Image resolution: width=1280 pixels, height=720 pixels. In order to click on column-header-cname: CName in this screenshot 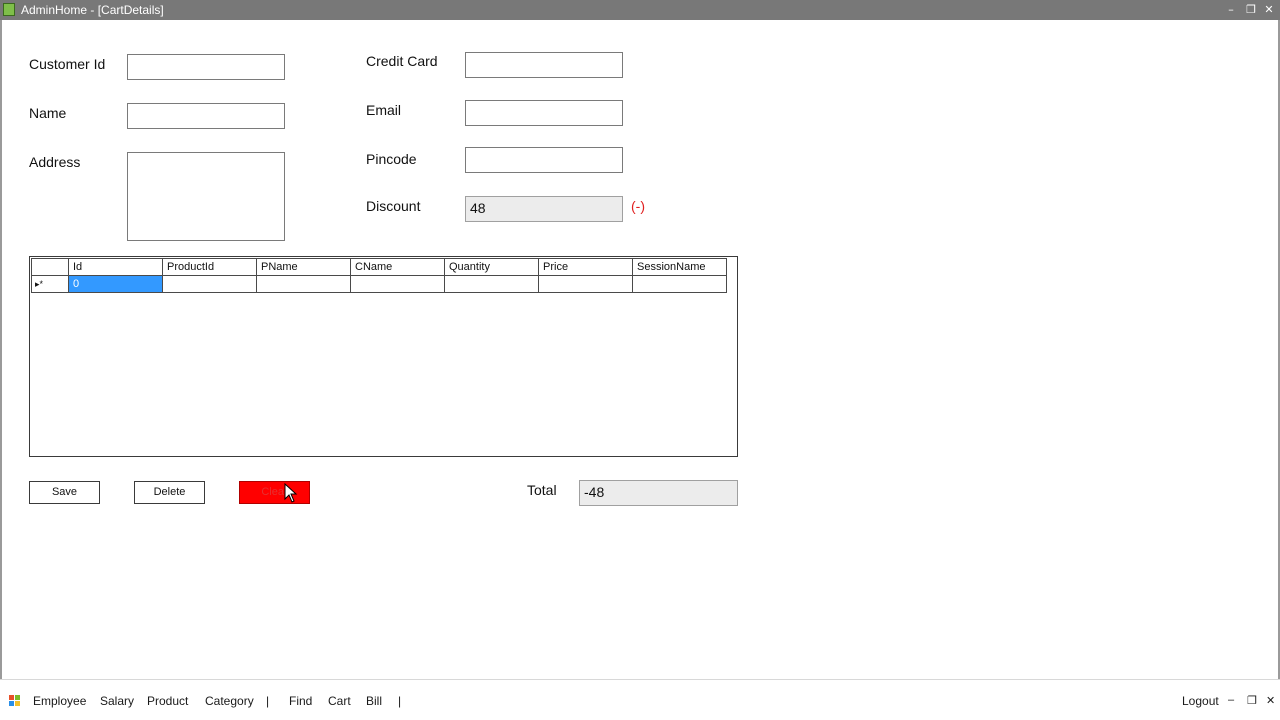, I will do `click(397, 267)`.